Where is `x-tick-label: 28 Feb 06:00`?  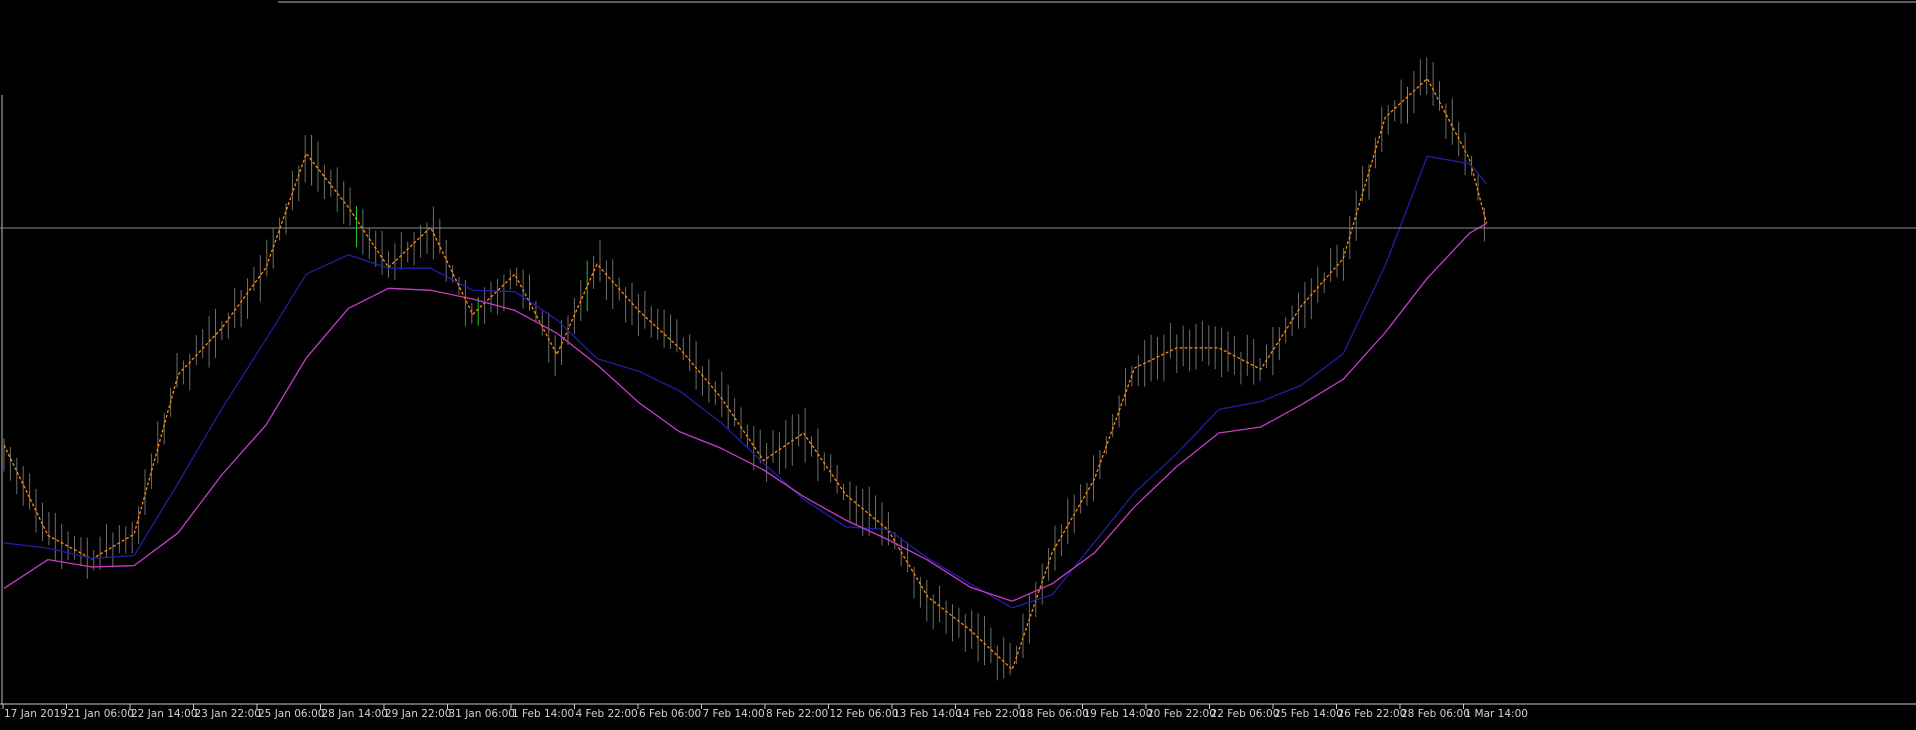 x-tick-label: 28 Feb 06:00 is located at coordinates (1435, 714).